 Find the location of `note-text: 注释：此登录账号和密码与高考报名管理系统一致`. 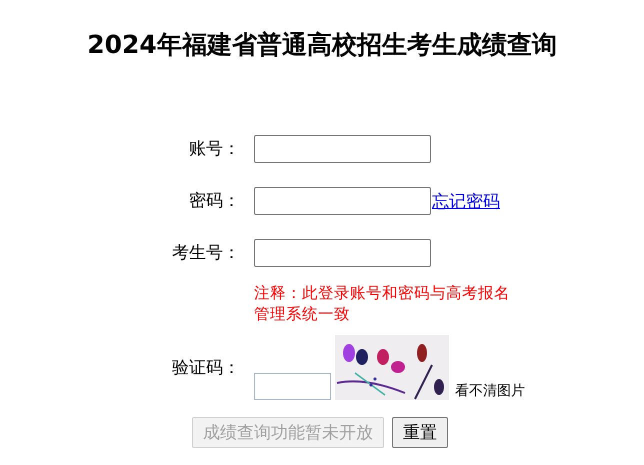

note-text: 注释：此登录账号和密码与高考报名管理系统一致 is located at coordinates (382, 304).